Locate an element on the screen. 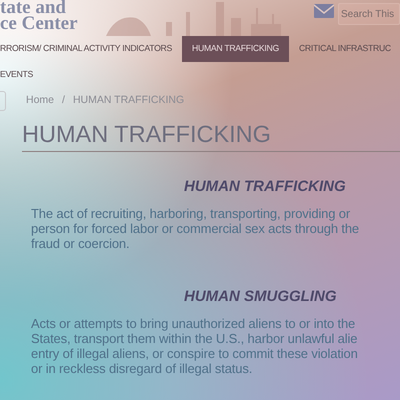  paragraph-line: States, transport them within the U.S., harbor unlawful alie is located at coordinates (194, 338).